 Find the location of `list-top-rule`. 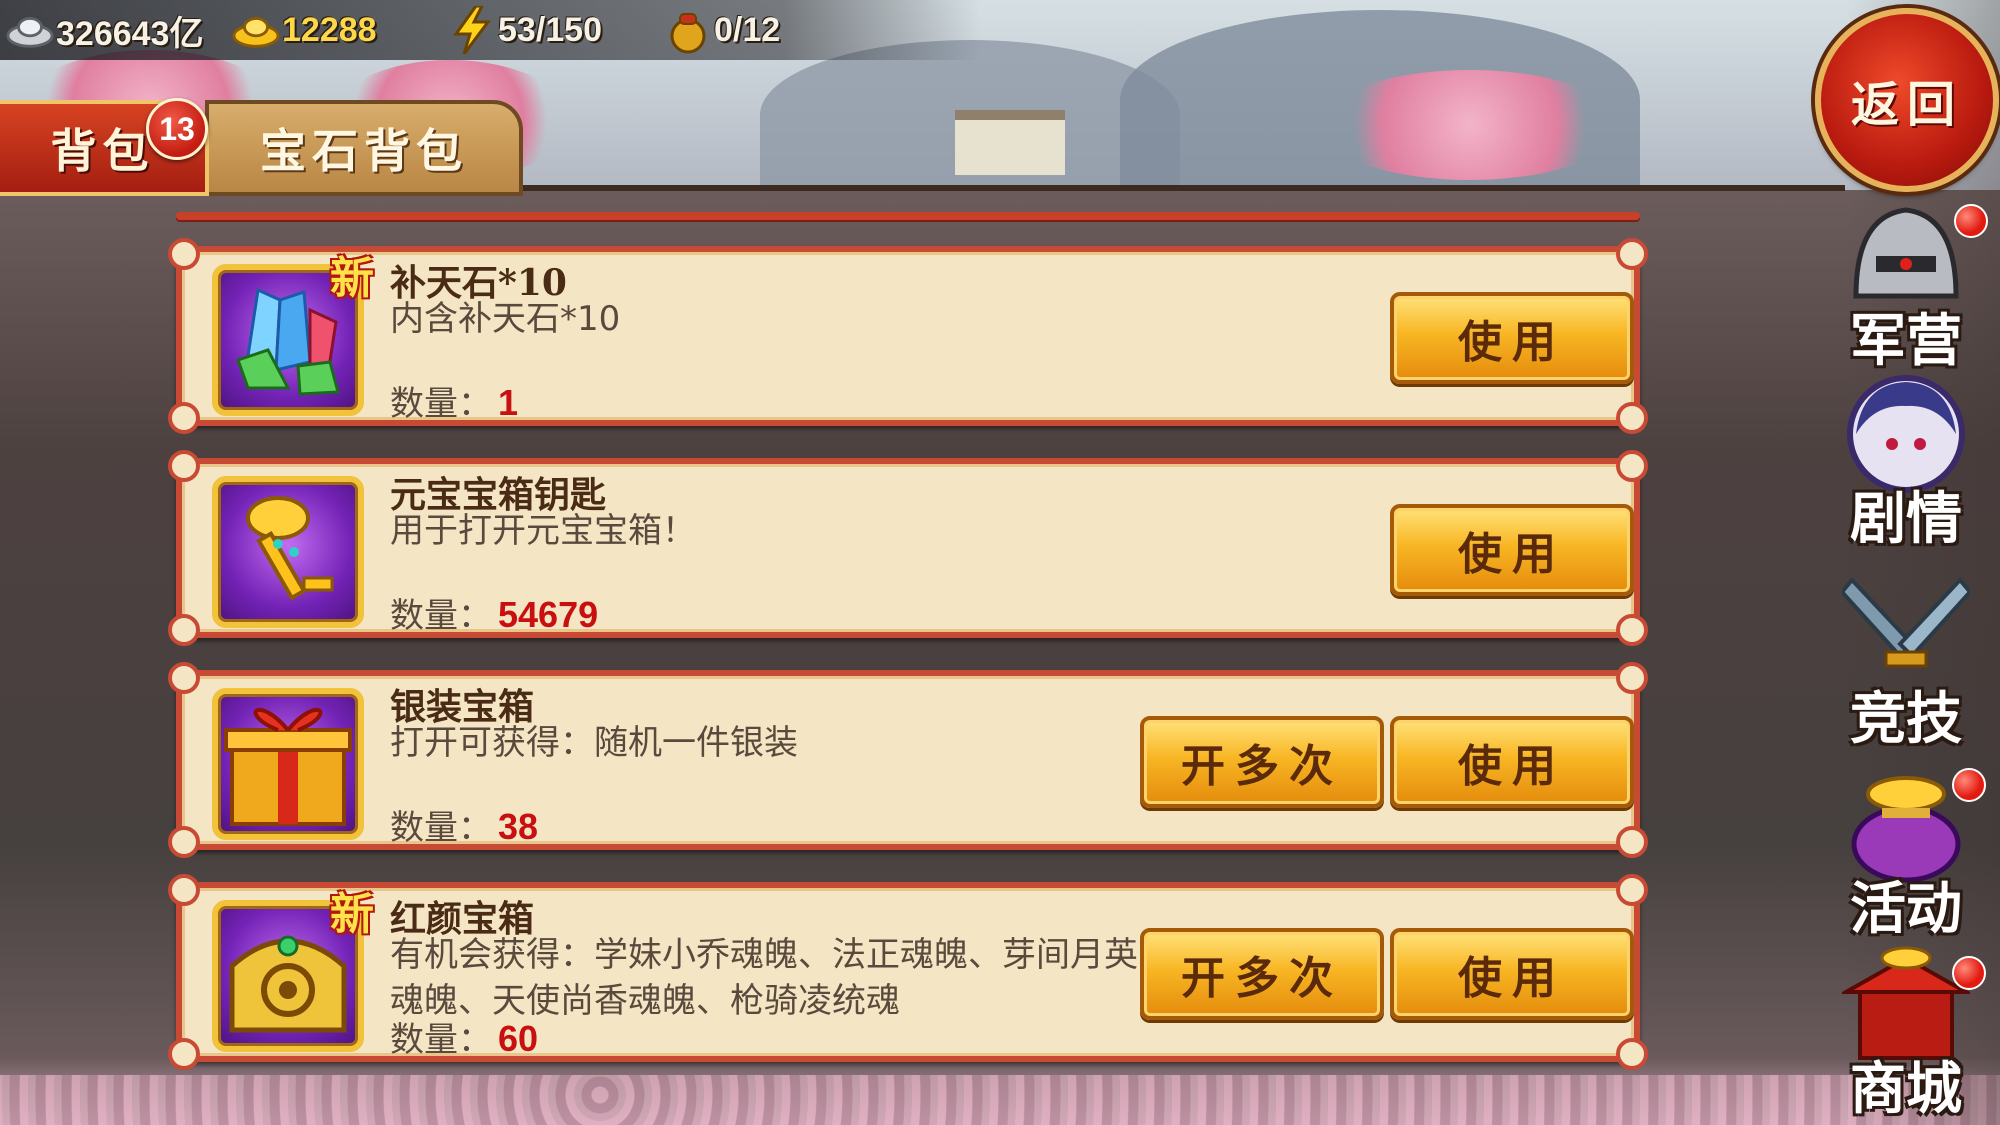

list-top-rule is located at coordinates (908, 216).